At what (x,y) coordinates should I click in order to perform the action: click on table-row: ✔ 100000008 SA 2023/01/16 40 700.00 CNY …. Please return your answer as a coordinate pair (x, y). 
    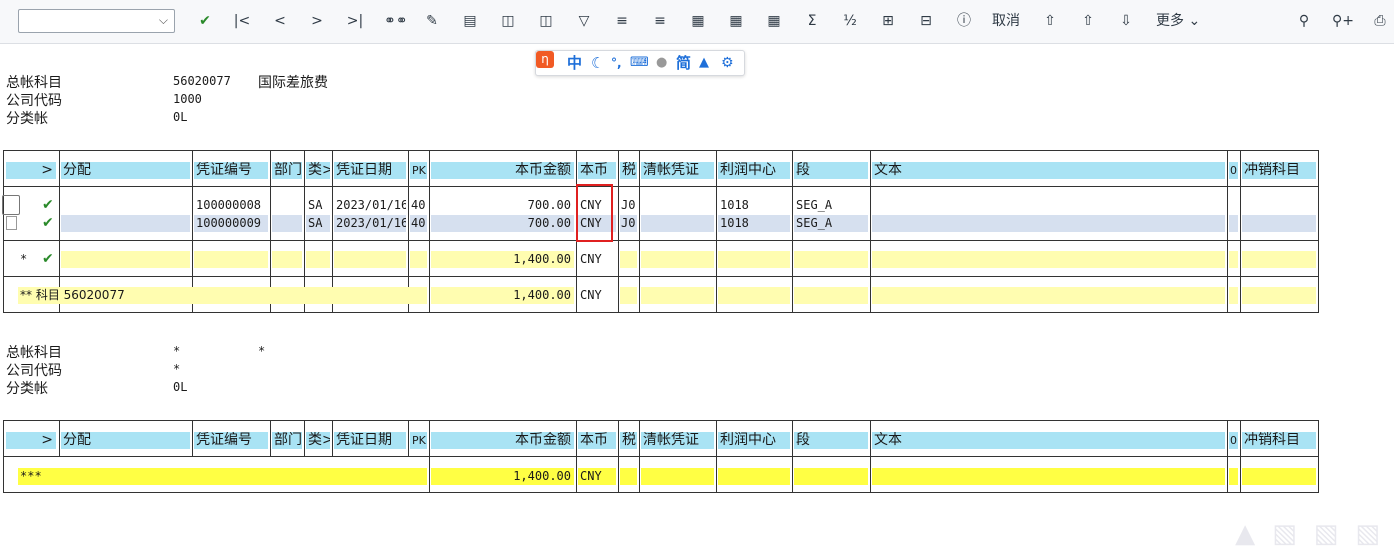
    Looking at the image, I should click on (660, 205).